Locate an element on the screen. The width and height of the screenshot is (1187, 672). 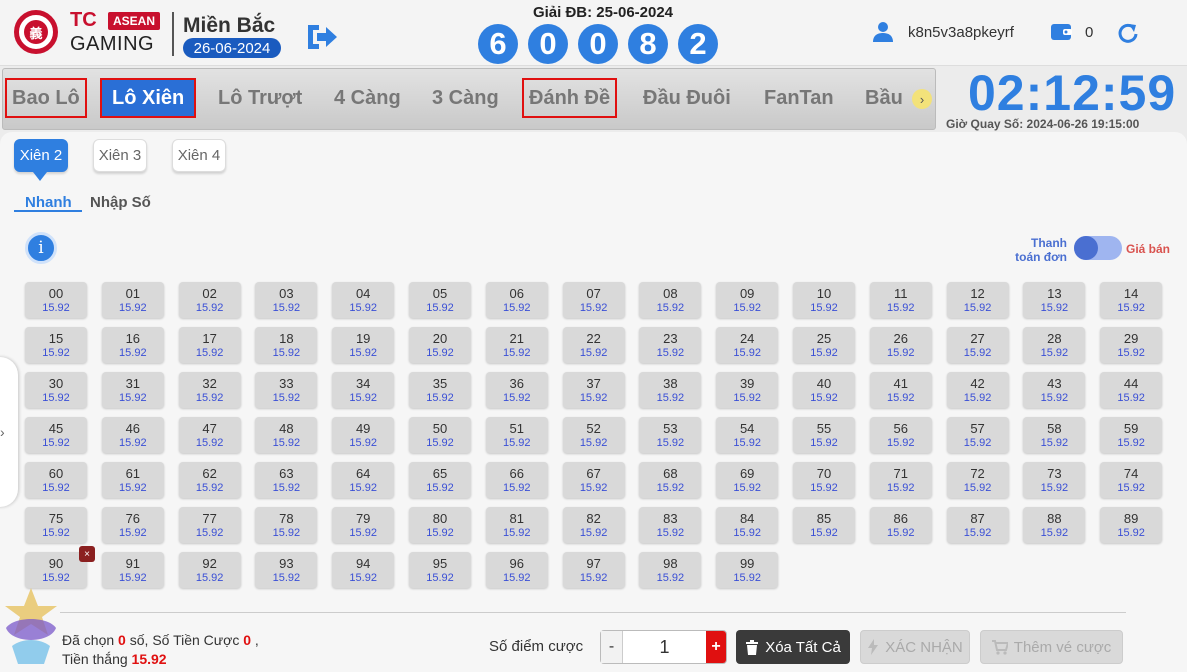
number-cell-40: 40 15.92 is located at coordinates (823, 390).